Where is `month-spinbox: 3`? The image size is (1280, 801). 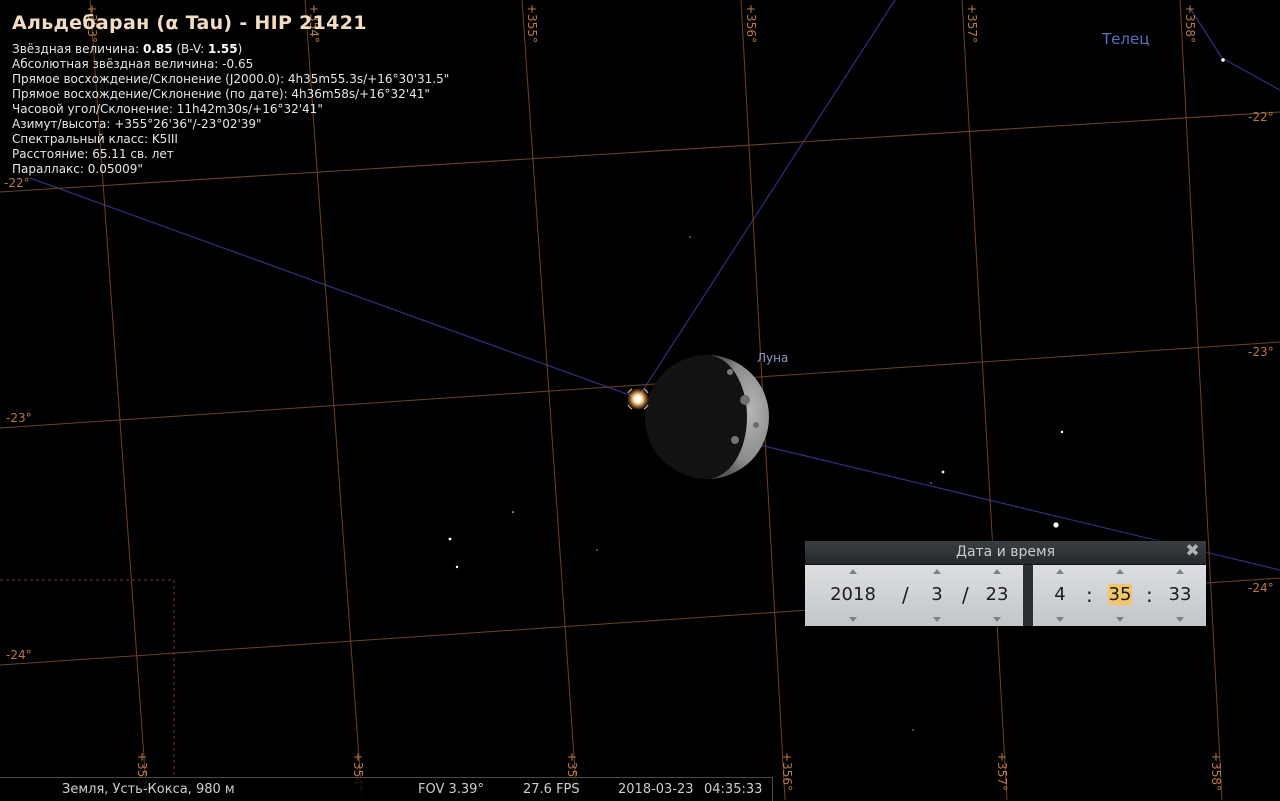
month-spinbox: 3 is located at coordinates (937, 595).